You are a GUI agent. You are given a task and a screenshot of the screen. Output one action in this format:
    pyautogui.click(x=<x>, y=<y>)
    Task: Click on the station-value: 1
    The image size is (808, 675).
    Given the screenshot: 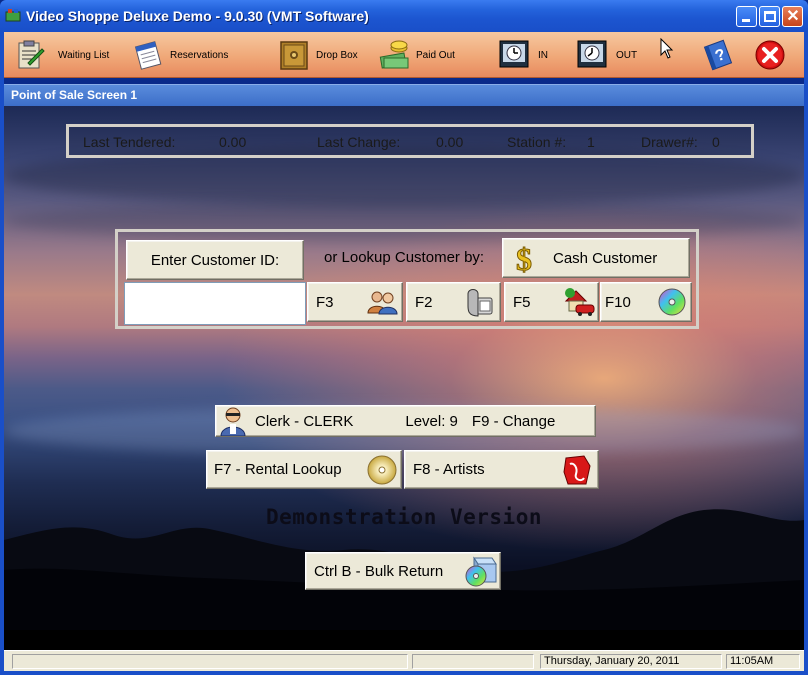 What is the action you would take?
    pyautogui.click(x=591, y=142)
    